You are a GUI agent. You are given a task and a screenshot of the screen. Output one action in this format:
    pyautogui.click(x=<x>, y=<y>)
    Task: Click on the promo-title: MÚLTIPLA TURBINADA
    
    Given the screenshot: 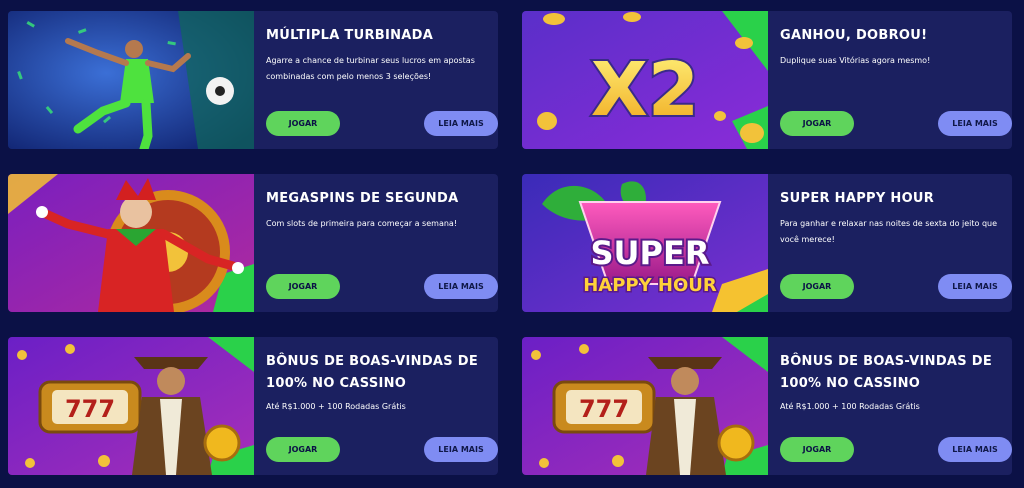 What is the action you would take?
    pyautogui.click(x=350, y=35)
    